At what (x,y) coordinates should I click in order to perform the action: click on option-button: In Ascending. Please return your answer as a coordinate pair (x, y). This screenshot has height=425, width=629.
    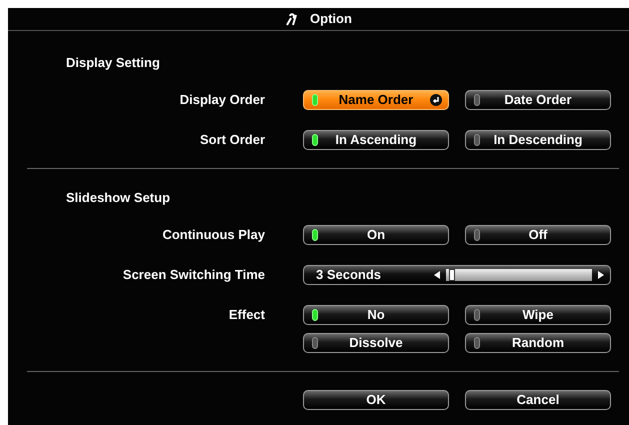
    Looking at the image, I should click on (376, 140).